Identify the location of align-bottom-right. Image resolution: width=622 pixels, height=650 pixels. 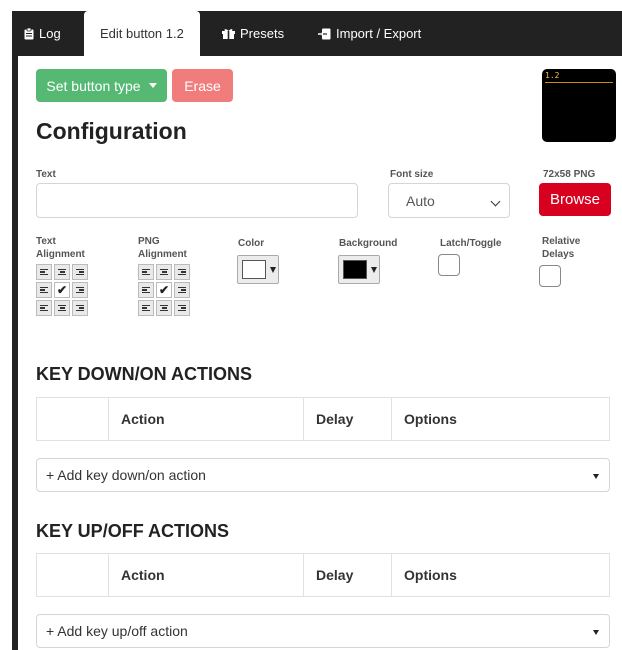
(80, 308).